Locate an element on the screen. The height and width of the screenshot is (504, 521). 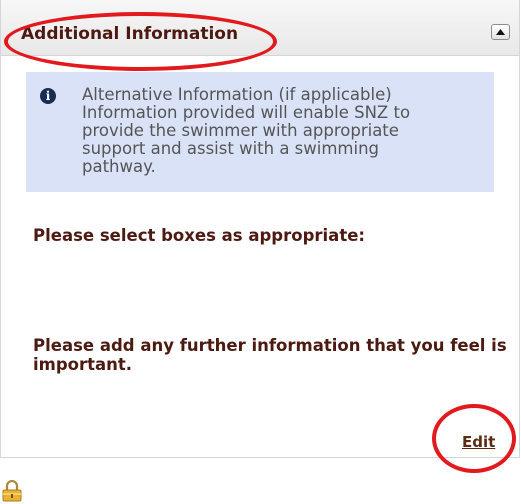
padlock-icon is located at coordinates (12, 491).